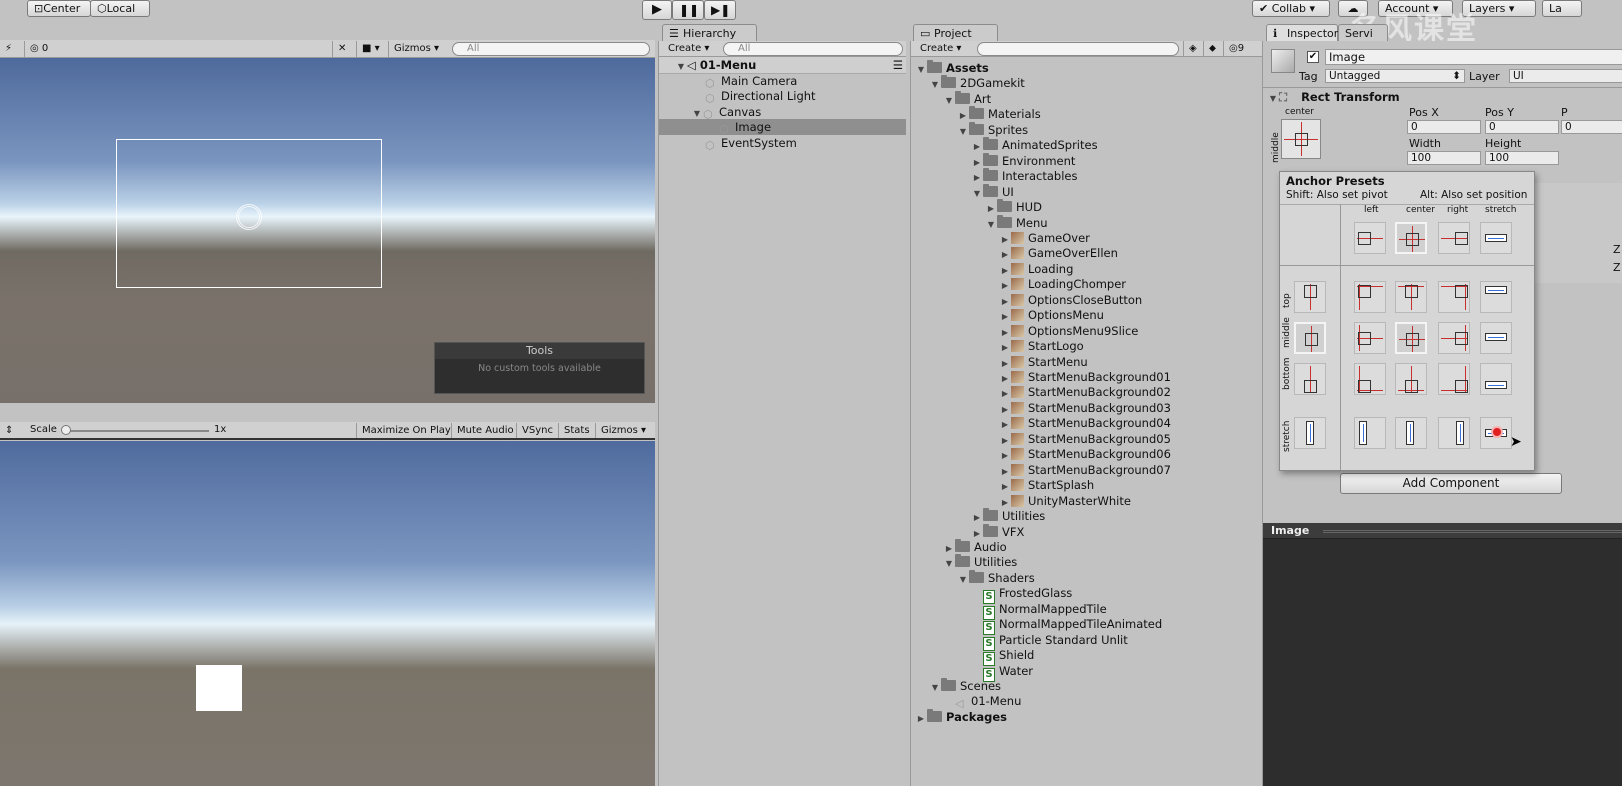  What do you see at coordinates (1395, 76) in the screenshot?
I see `tag-dropdown: Untagged ⬍` at bounding box center [1395, 76].